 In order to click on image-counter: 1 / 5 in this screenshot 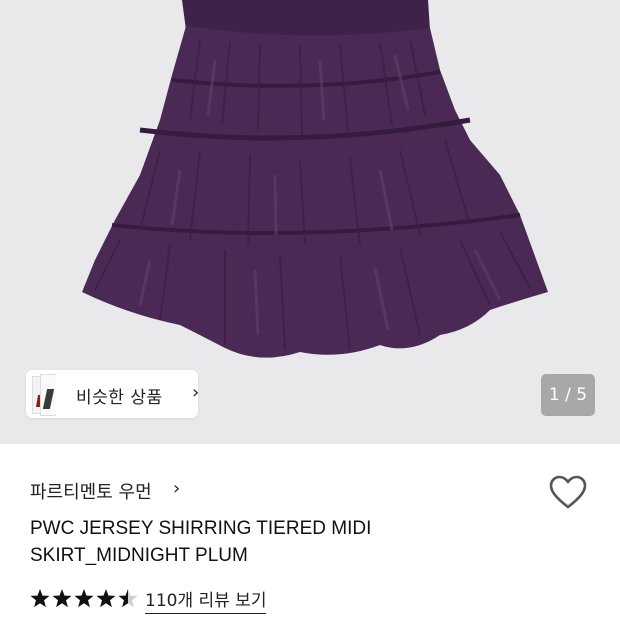, I will do `click(568, 395)`.